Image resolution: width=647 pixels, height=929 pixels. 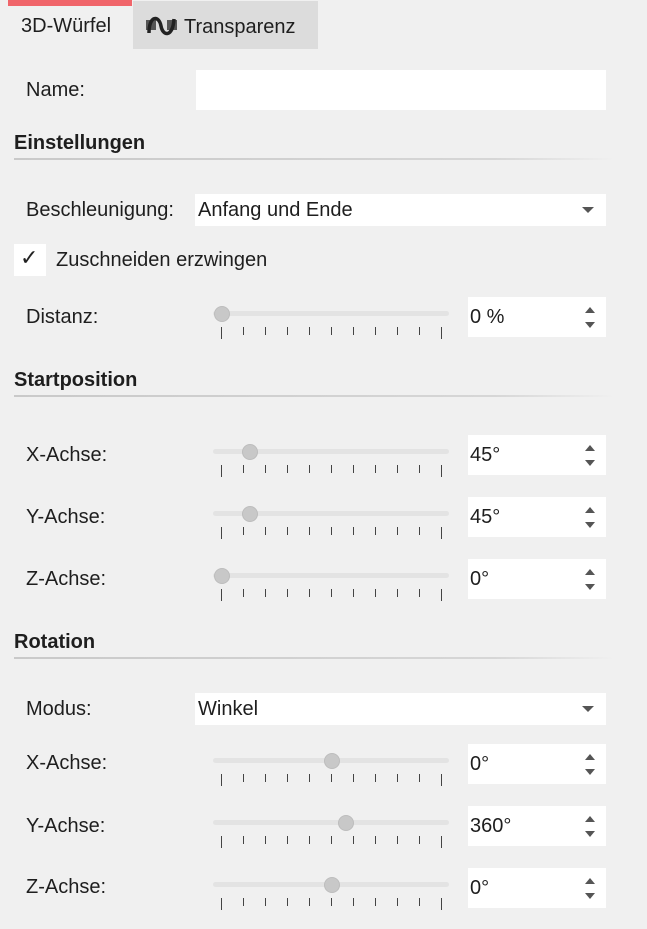 What do you see at coordinates (333, 587) in the screenshot?
I see `start-z-slider` at bounding box center [333, 587].